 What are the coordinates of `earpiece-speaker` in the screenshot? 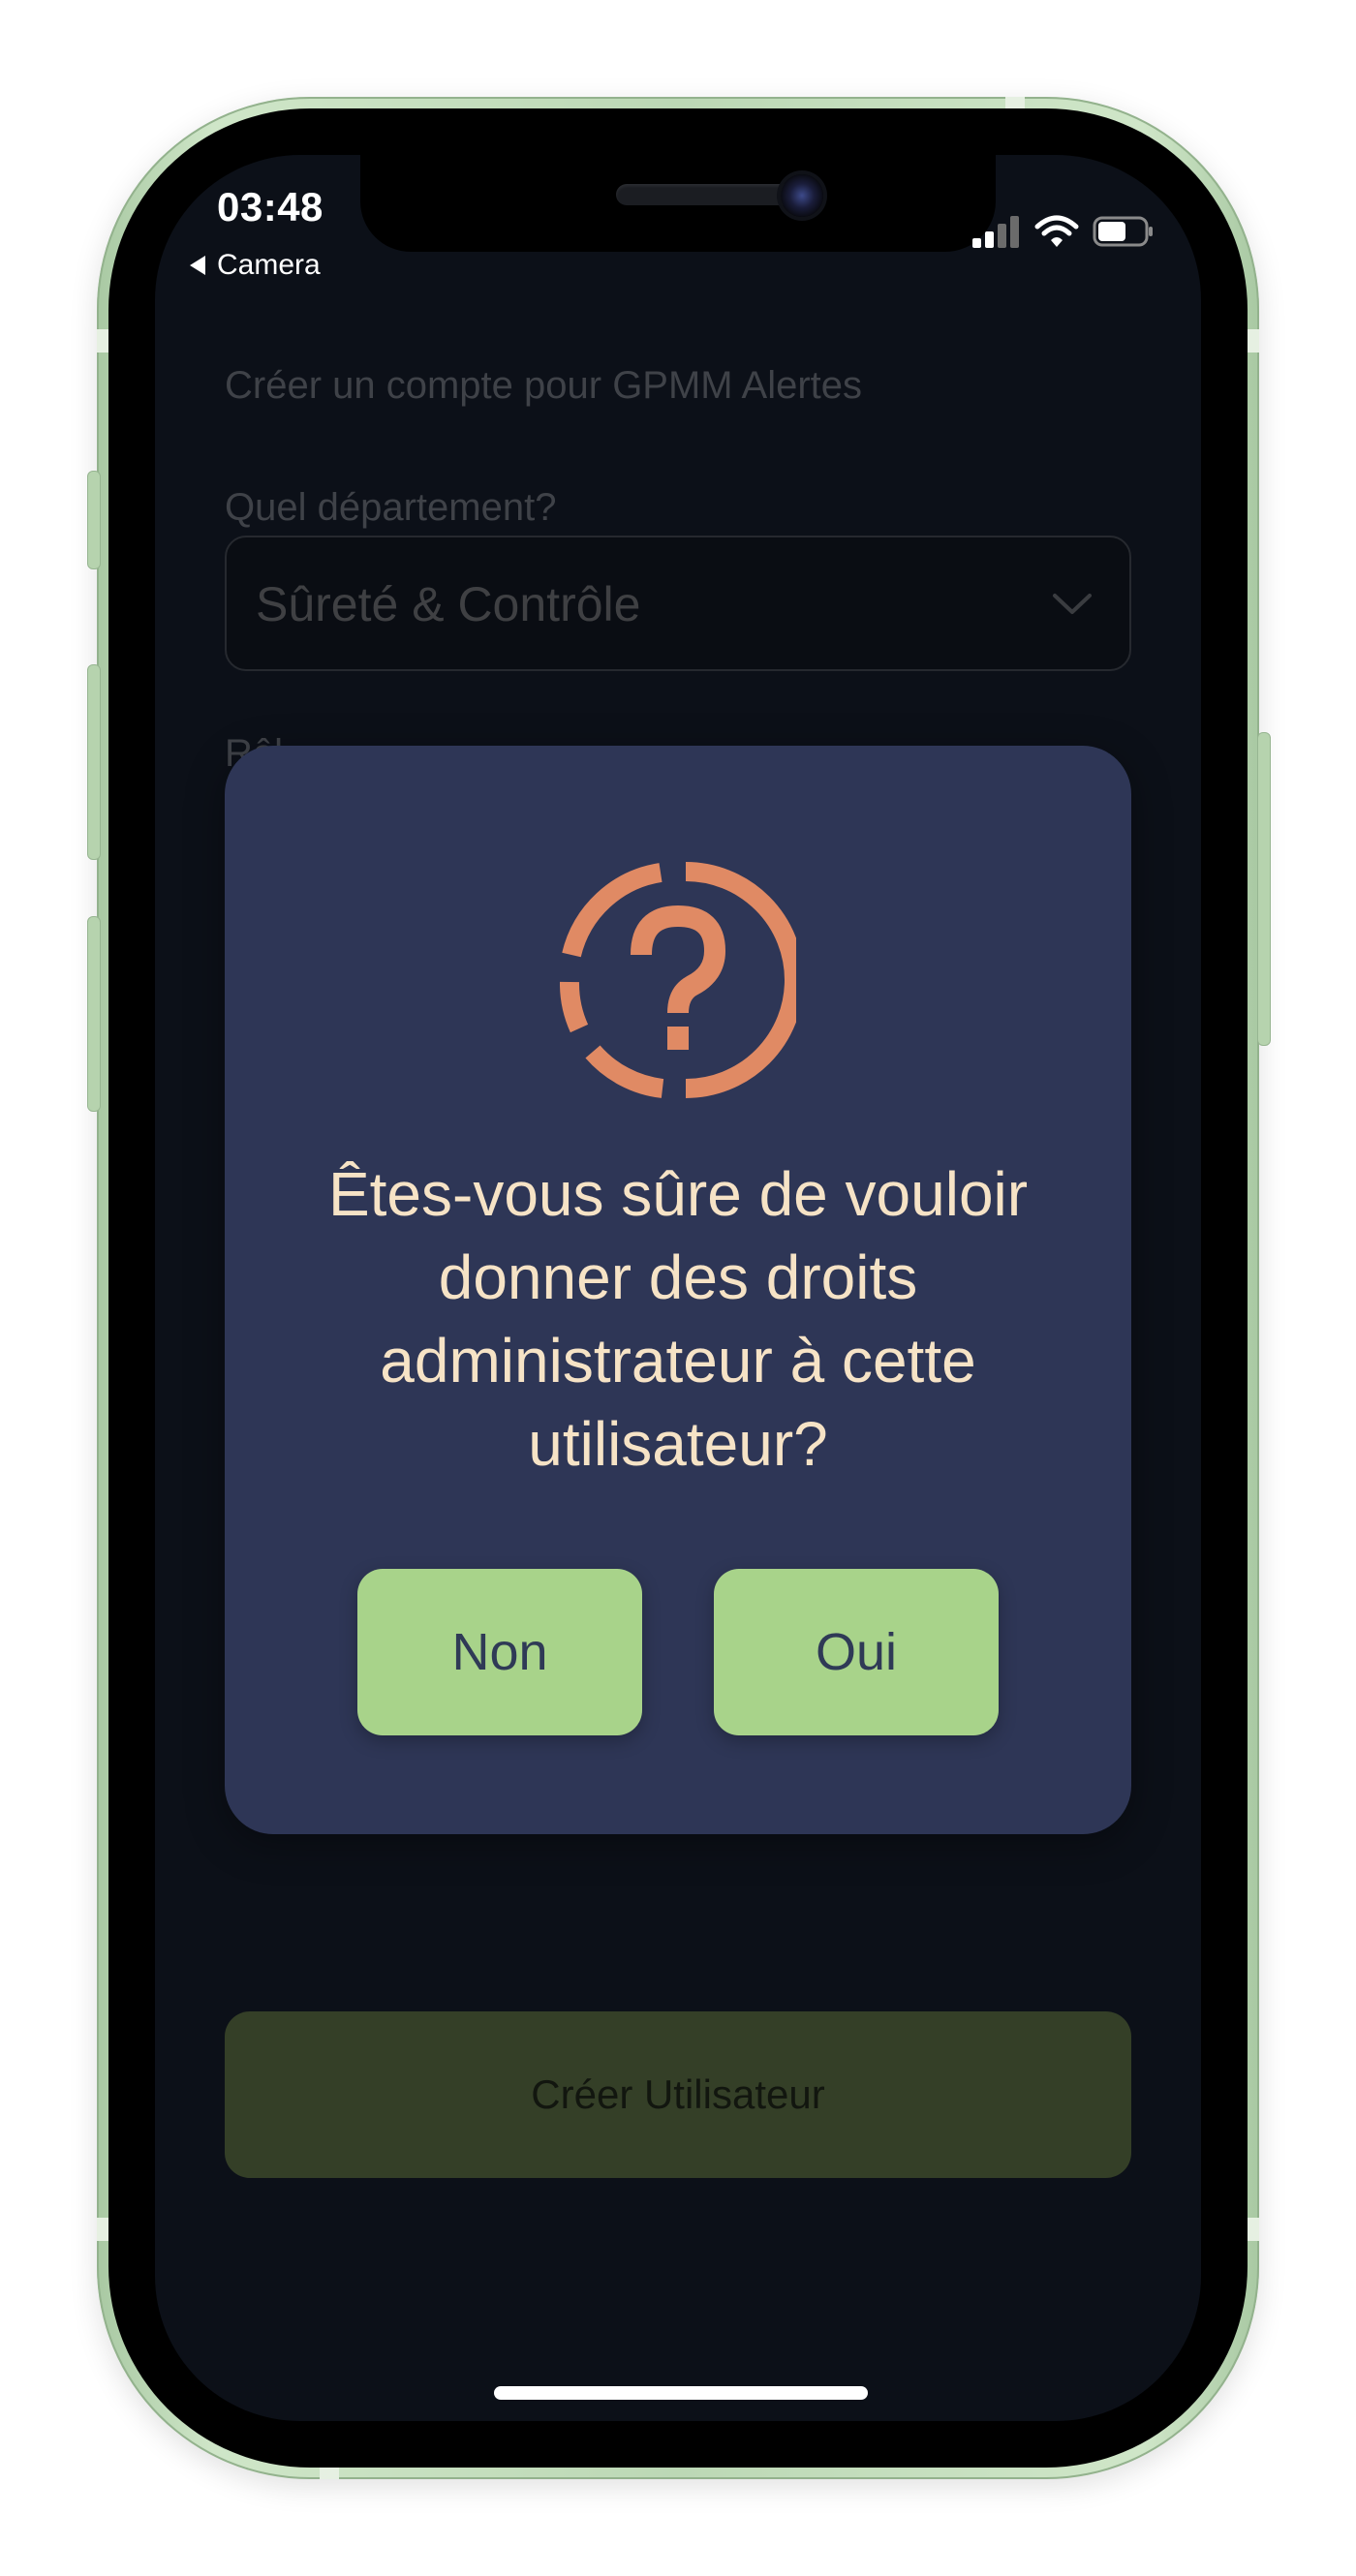 It's located at (708, 194).